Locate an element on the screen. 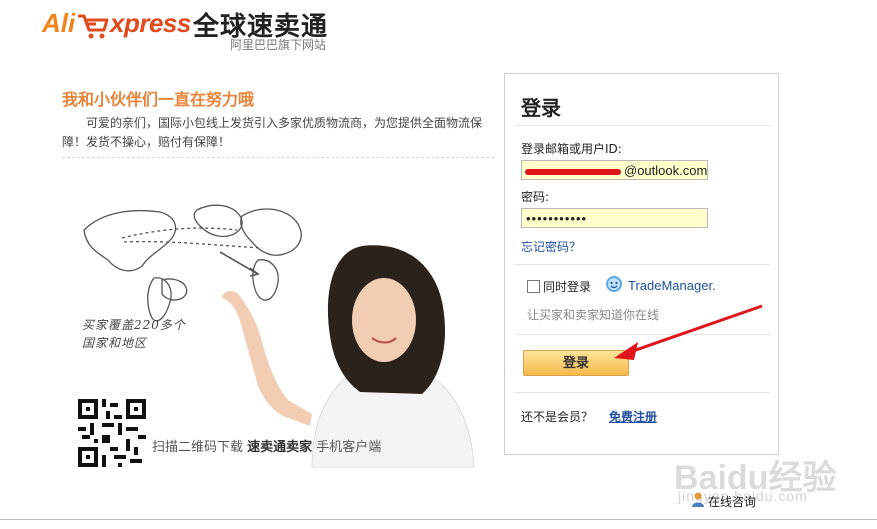 The width and height of the screenshot is (877, 529). online-consult-label: 在线咨询 is located at coordinates (732, 502).